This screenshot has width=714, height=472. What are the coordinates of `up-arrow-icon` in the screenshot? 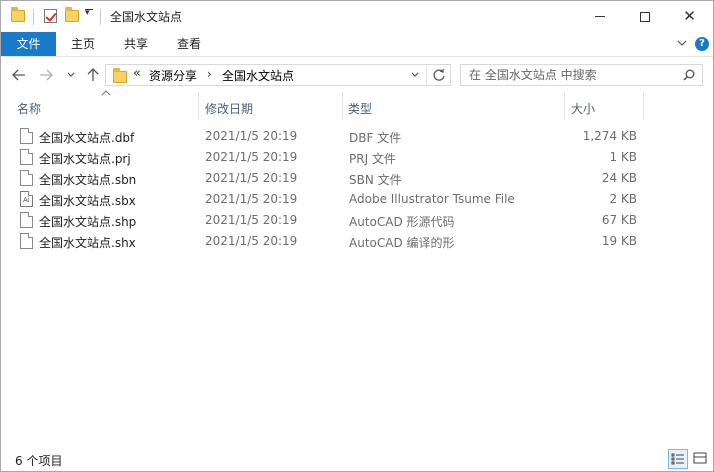 It's located at (93, 74).